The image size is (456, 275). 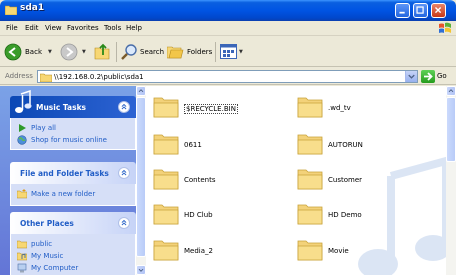 I want to click on views-icon, so click(x=228, y=51).